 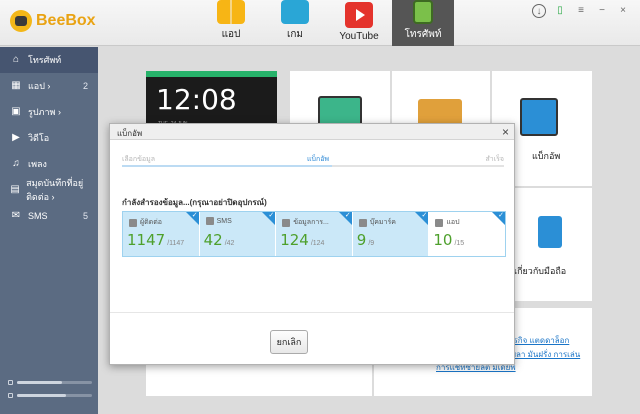 What do you see at coordinates (85, 216) in the screenshot?
I see `sidebar-item-count: 5` at bounding box center [85, 216].